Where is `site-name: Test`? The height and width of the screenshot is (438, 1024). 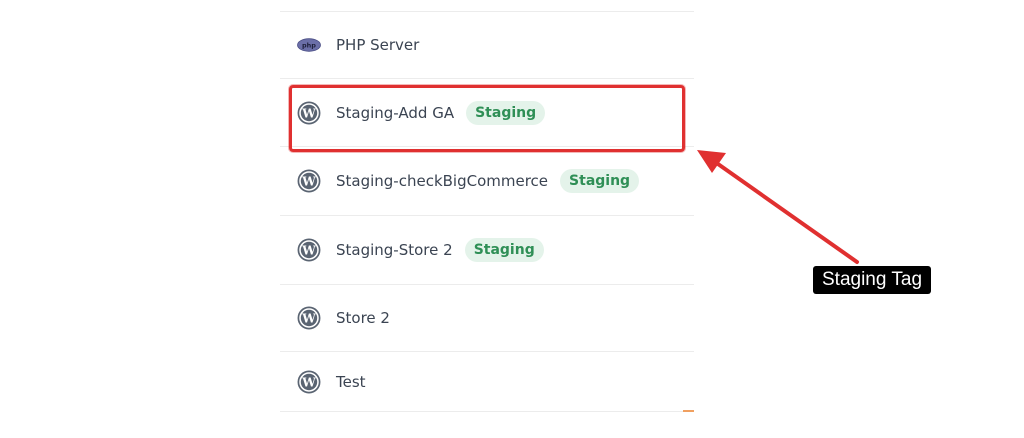 site-name: Test is located at coordinates (351, 381).